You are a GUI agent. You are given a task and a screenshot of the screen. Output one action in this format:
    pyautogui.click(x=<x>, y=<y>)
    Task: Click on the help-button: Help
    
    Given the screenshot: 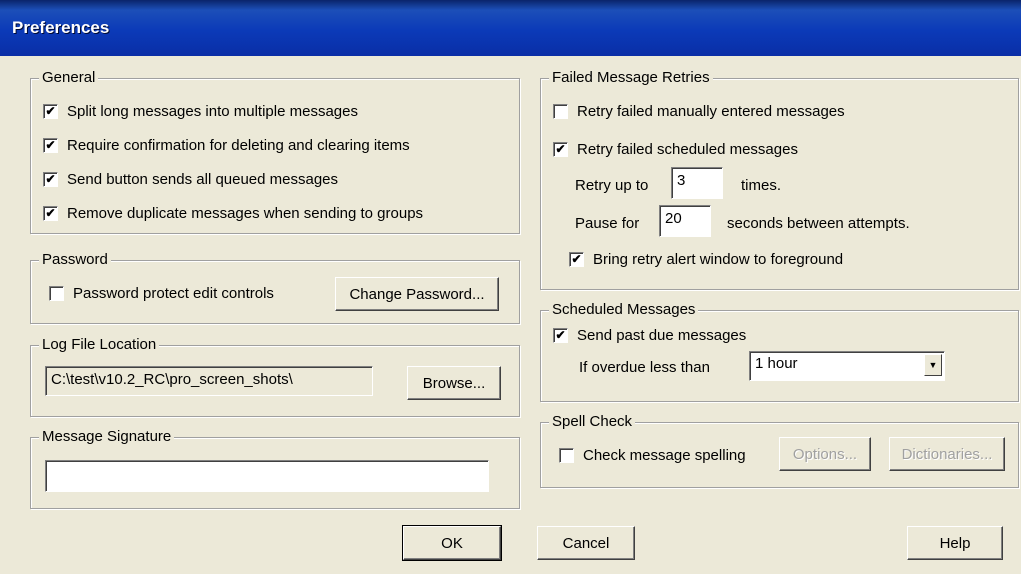 What is the action you would take?
    pyautogui.click(x=955, y=543)
    